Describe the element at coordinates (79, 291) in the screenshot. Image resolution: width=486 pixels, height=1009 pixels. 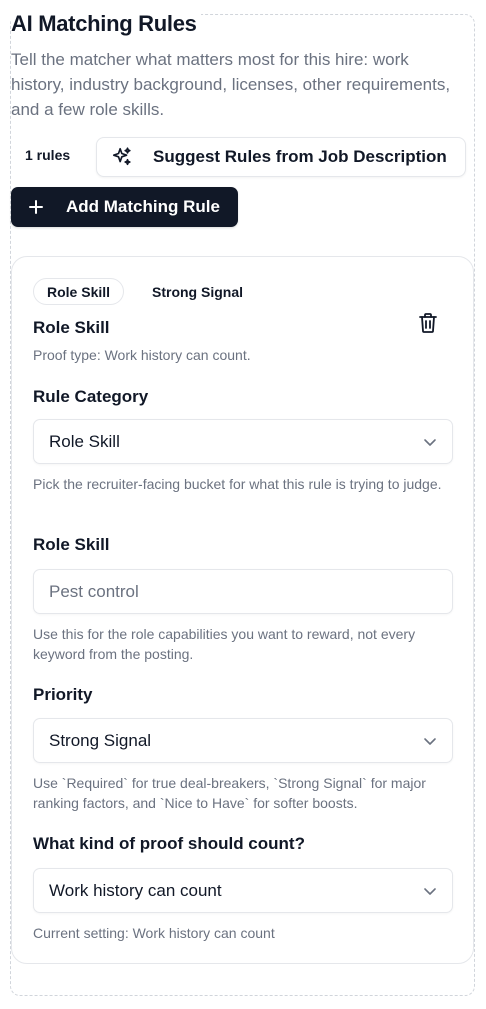
I see `category-badge: Role Skill` at that location.